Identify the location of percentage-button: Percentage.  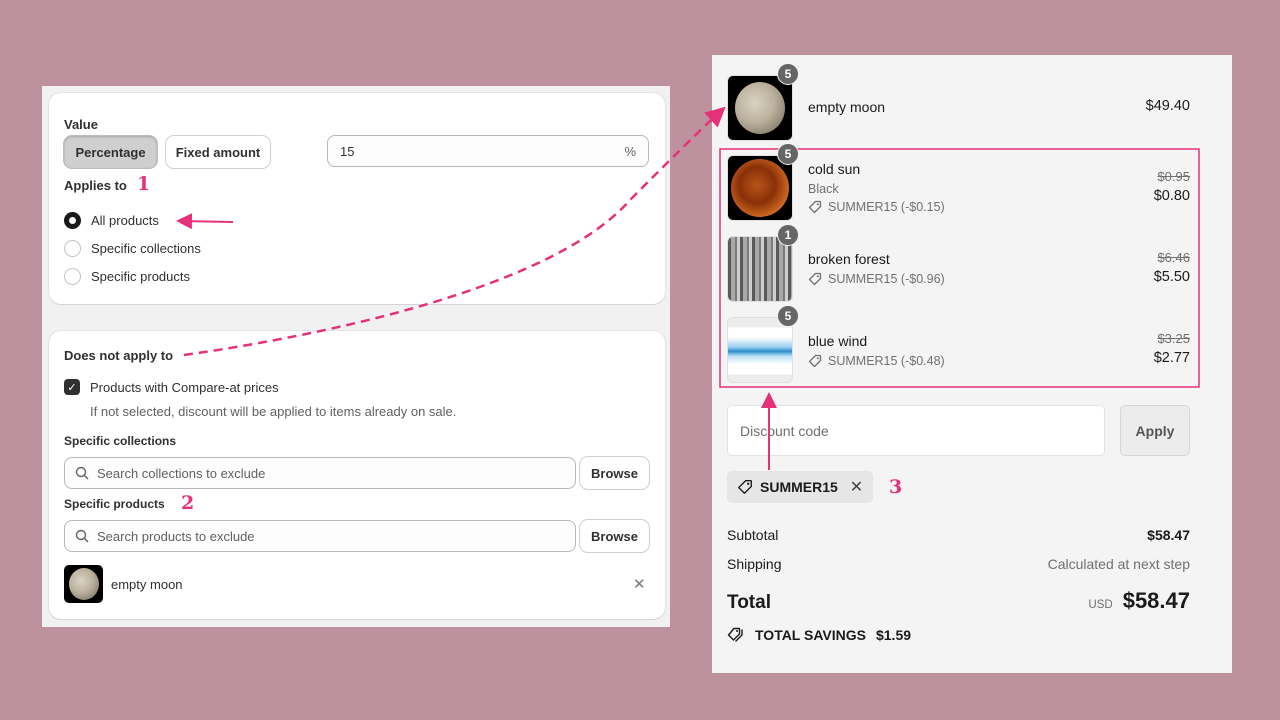
(110, 152).